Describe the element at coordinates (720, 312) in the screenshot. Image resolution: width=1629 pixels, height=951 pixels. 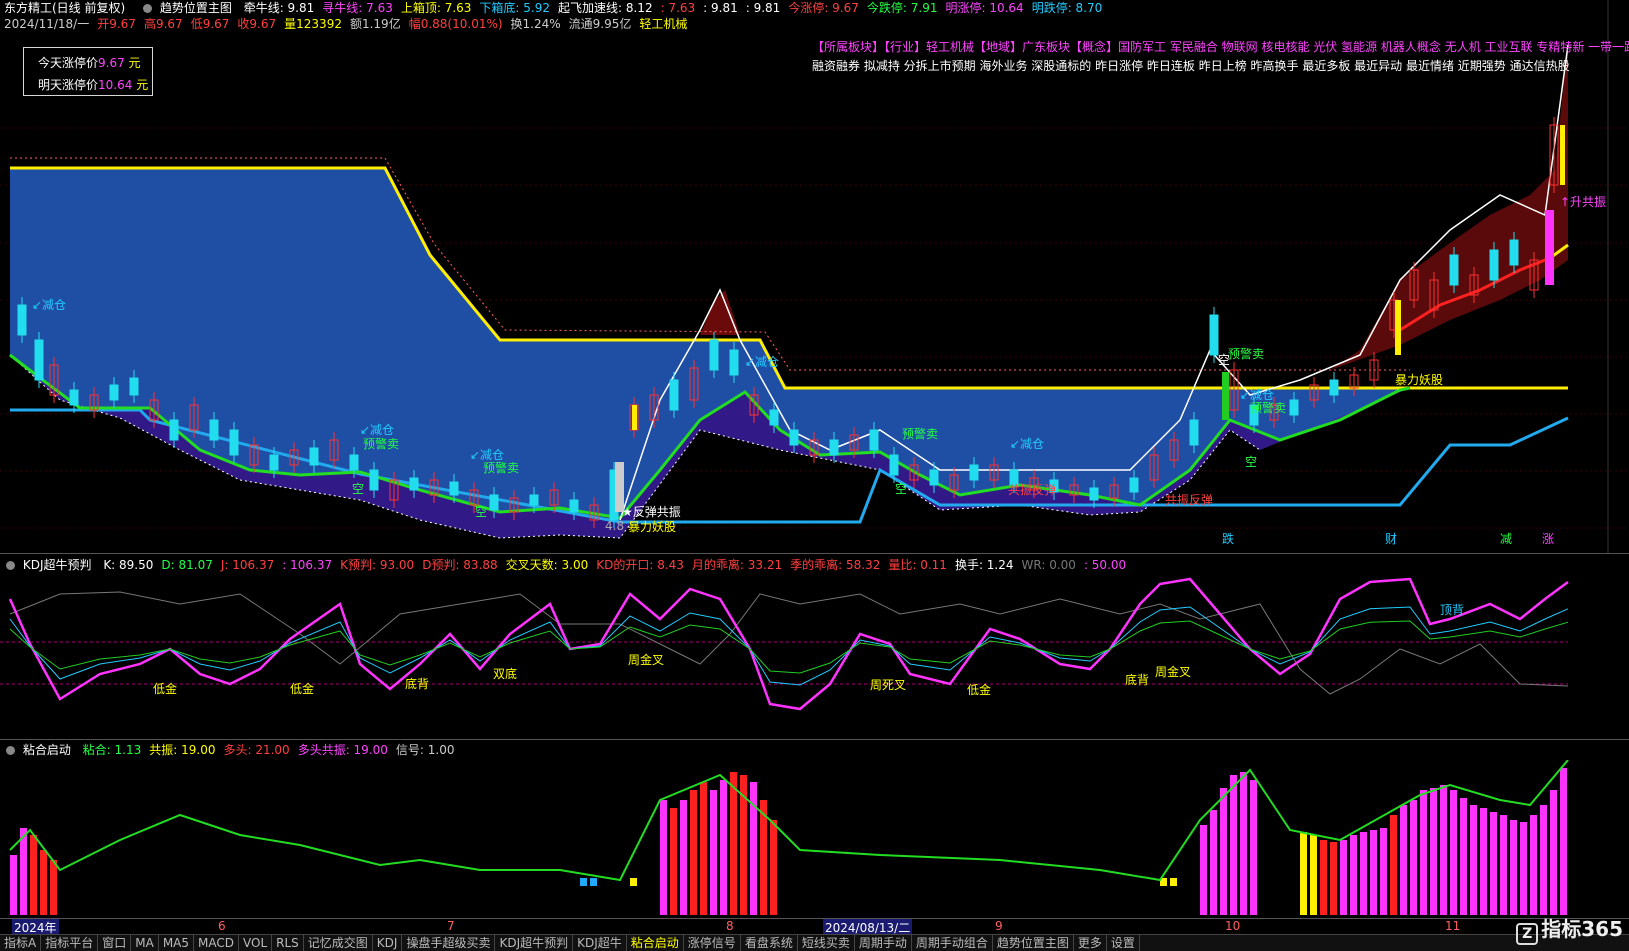
I see `peak-zone` at that location.